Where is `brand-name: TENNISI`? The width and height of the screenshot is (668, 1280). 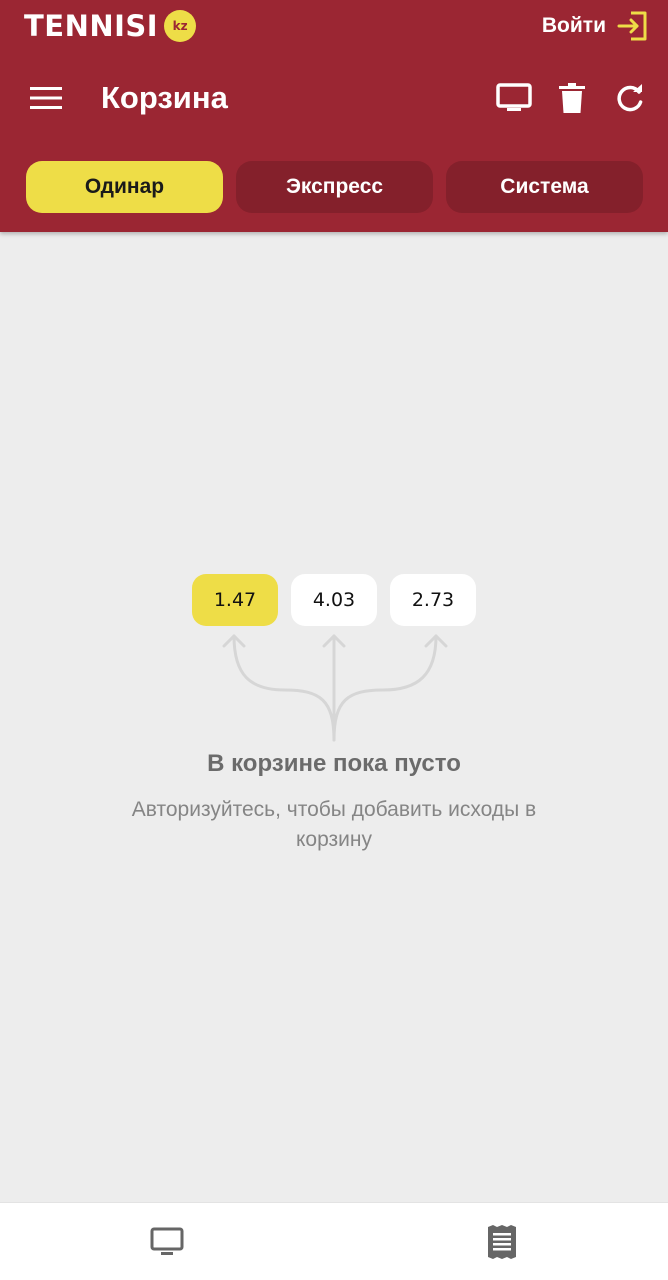
brand-name: TENNISI is located at coordinates (91, 26).